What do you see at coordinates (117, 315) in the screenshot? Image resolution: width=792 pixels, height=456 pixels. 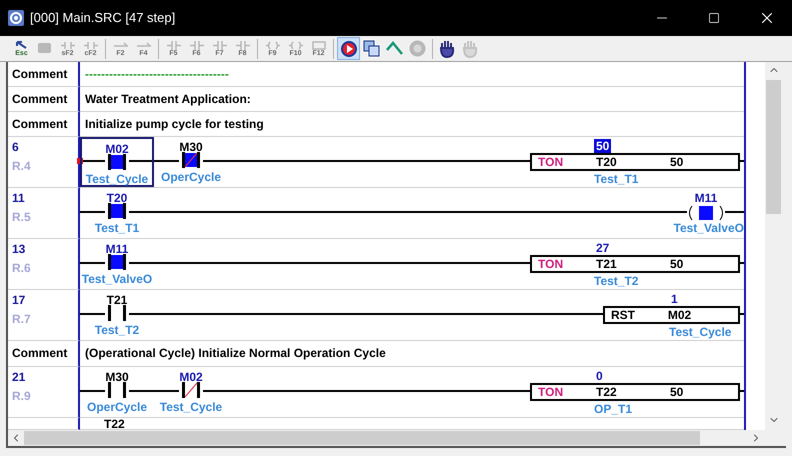 I see `contact-cell: T21 Test_T2` at bounding box center [117, 315].